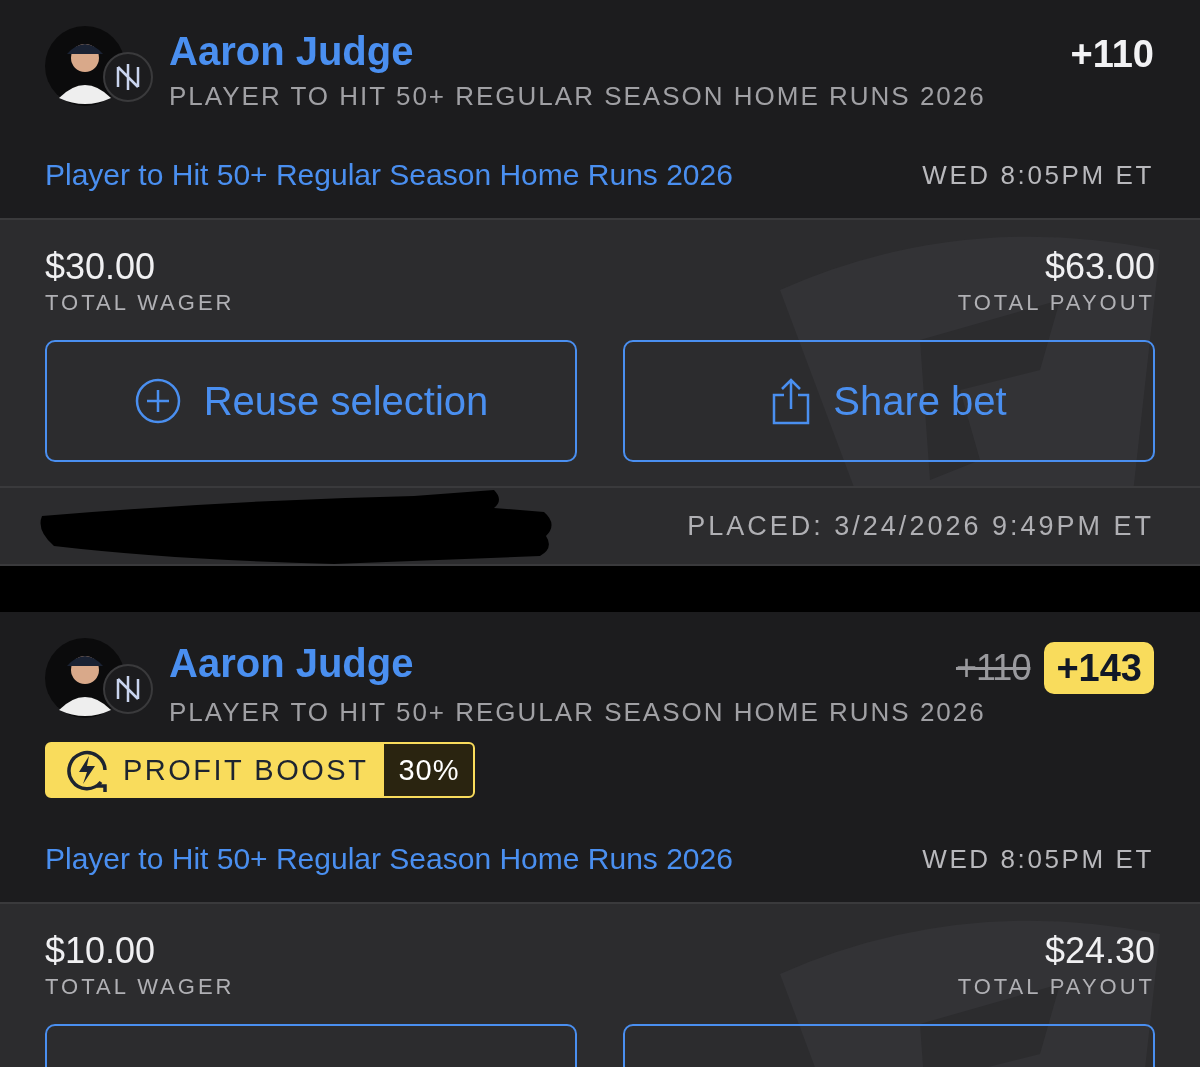 The image size is (1200, 1067). What do you see at coordinates (1099, 267) in the screenshot?
I see `payout-amount: $63.00` at bounding box center [1099, 267].